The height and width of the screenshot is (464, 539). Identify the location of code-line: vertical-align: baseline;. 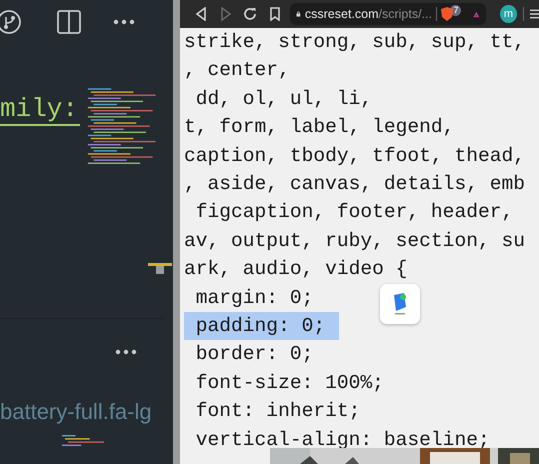
(342, 440).